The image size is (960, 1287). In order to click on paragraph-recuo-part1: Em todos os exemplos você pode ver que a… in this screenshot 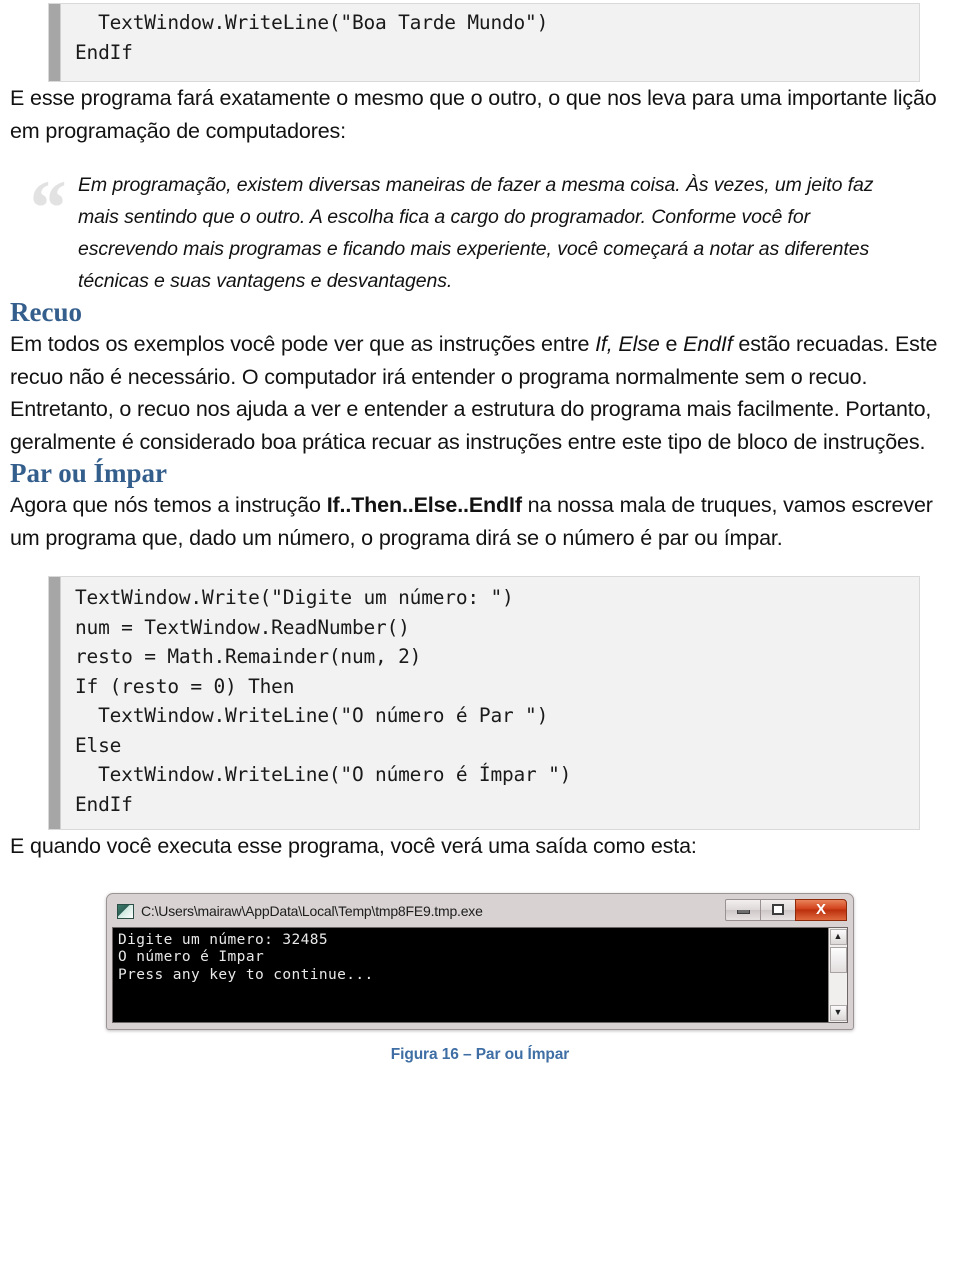, I will do `click(303, 344)`.